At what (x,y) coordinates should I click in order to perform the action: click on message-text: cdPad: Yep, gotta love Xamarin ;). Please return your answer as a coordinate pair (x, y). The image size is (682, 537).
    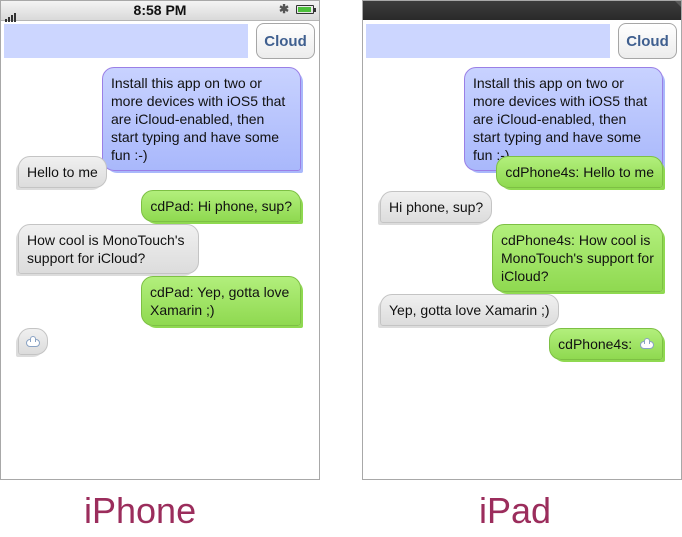
    Looking at the image, I should click on (220, 301).